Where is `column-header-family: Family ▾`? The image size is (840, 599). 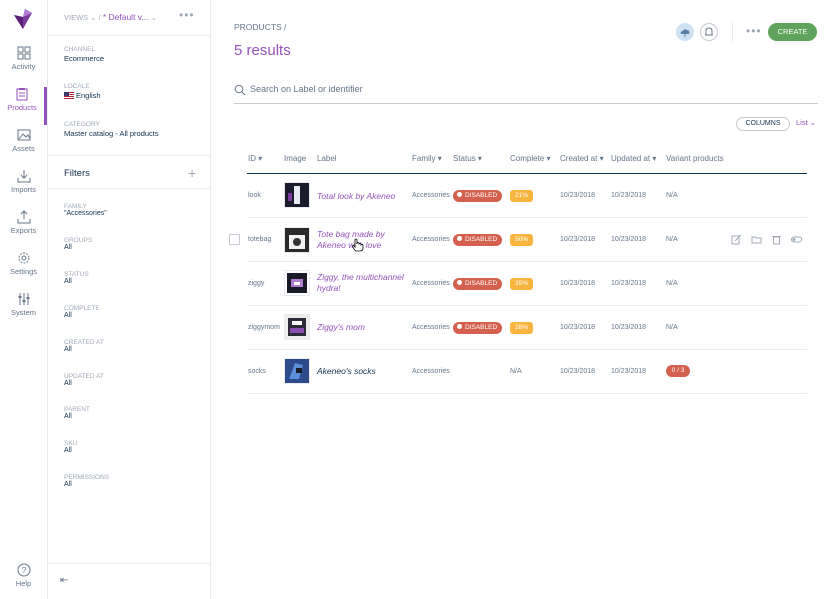 column-header-family: Family ▾ is located at coordinates (427, 158).